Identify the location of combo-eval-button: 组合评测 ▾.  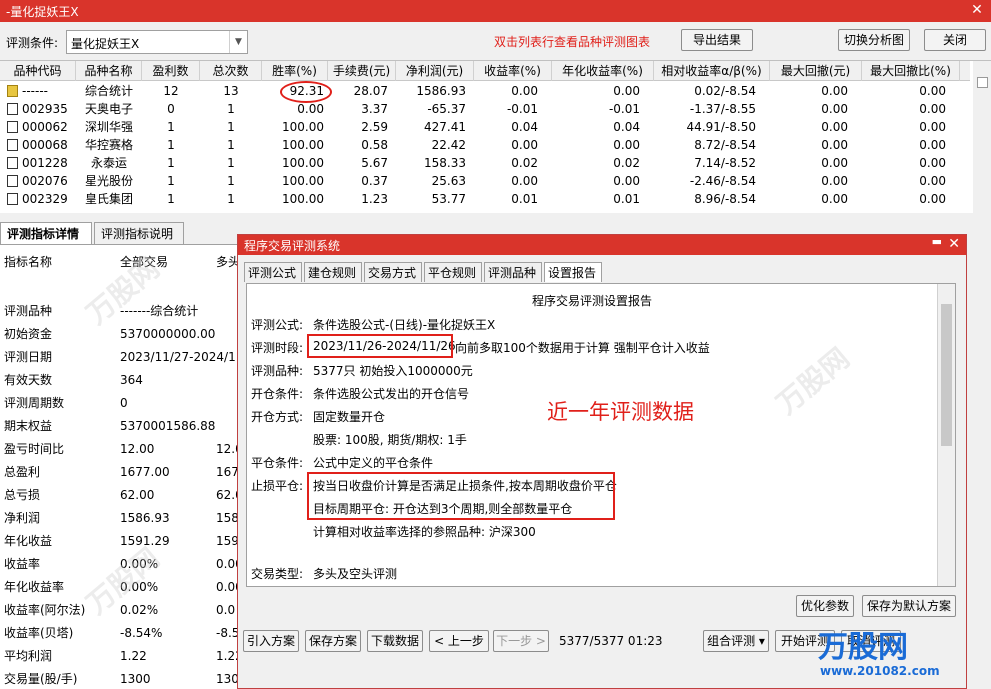
(736, 641).